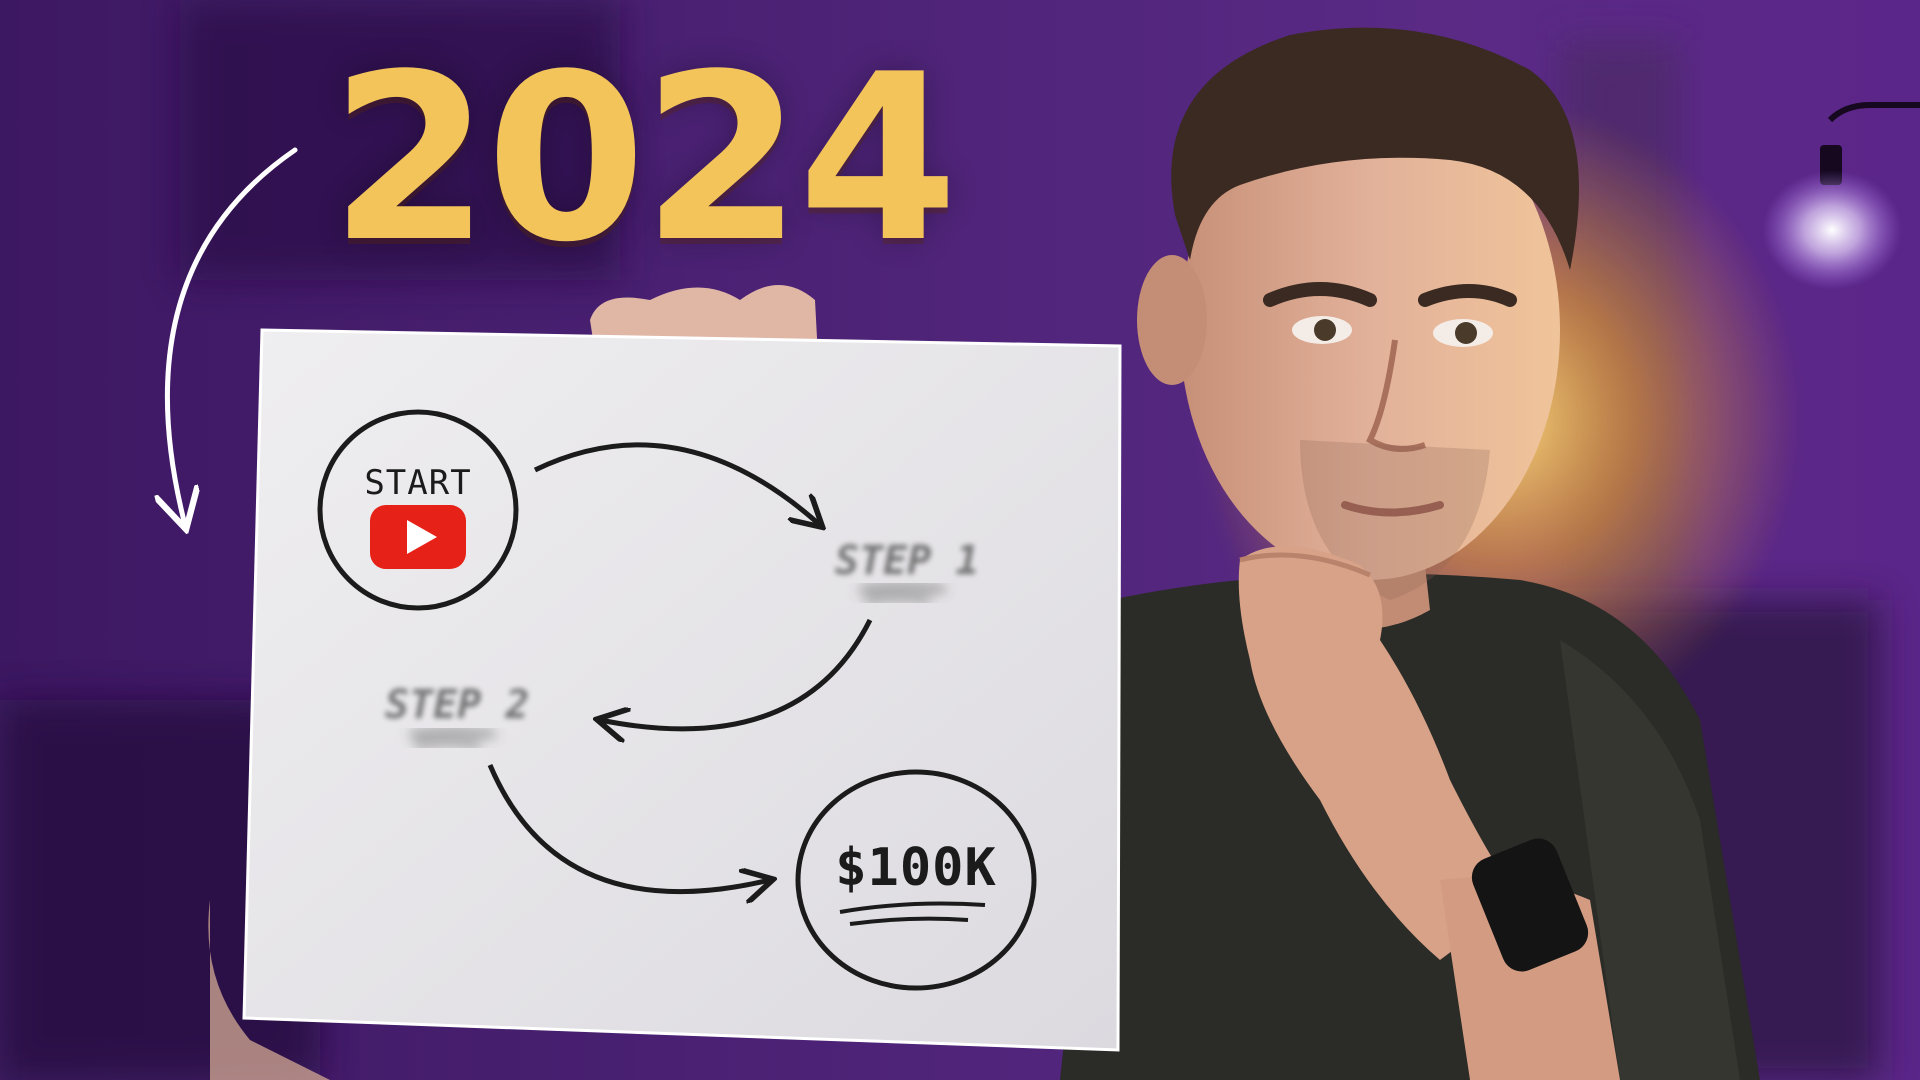 The width and height of the screenshot is (1920, 1080). I want to click on start-label: START, so click(418, 483).